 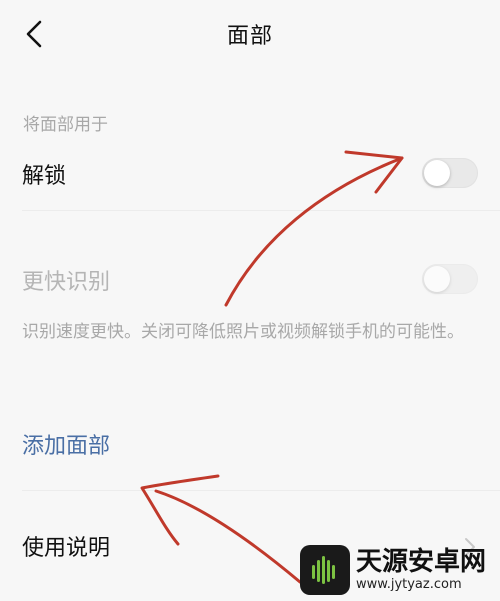 I want to click on watermark: 天源安卓网 www.jytyaz.com, so click(x=400, y=570).